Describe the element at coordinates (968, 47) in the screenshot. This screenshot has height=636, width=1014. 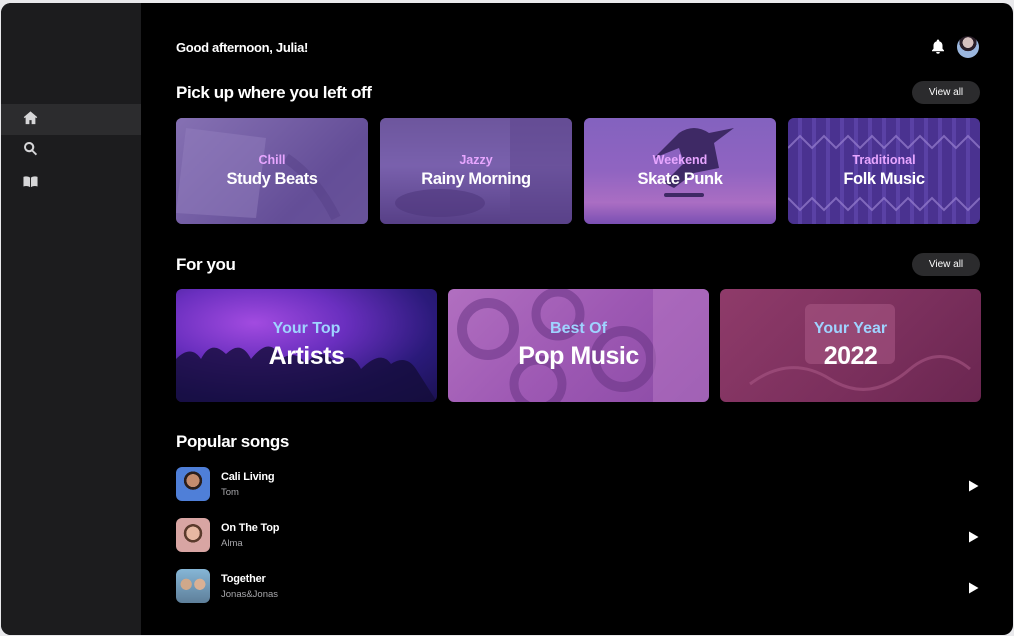
I see `user-avatar` at that location.